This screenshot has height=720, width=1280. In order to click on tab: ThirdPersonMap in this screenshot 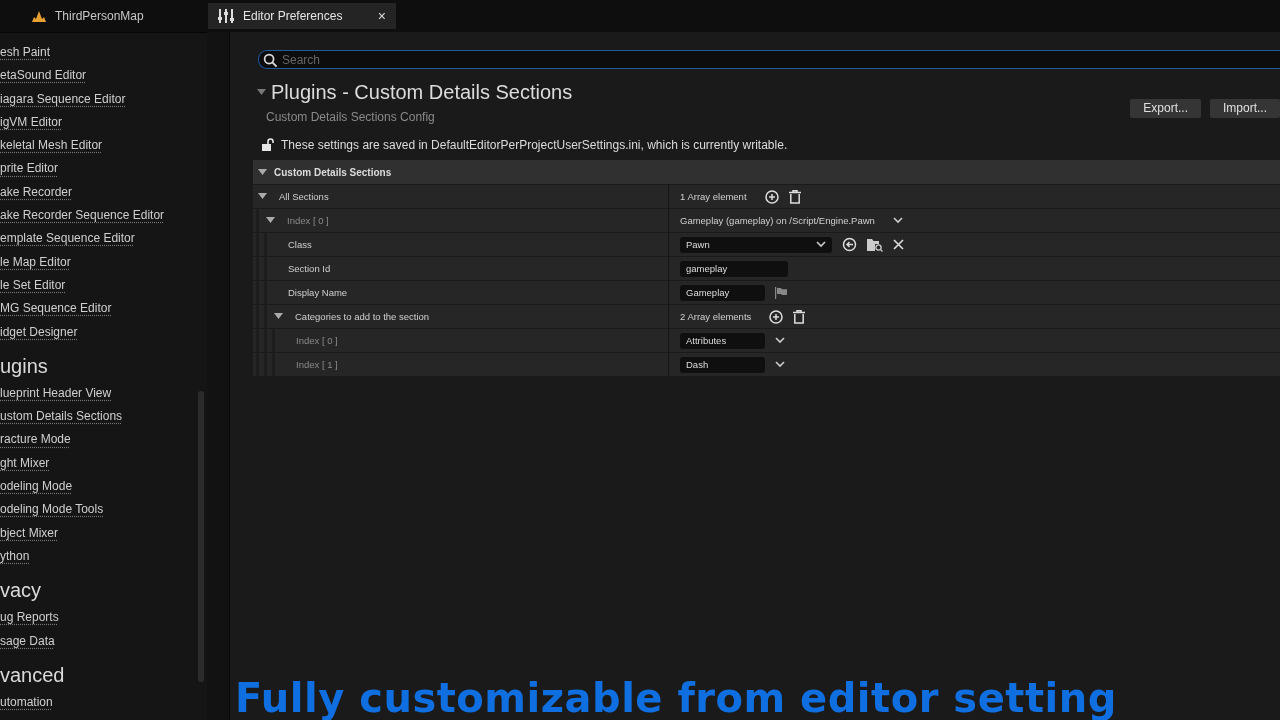, I will do `click(108, 16)`.